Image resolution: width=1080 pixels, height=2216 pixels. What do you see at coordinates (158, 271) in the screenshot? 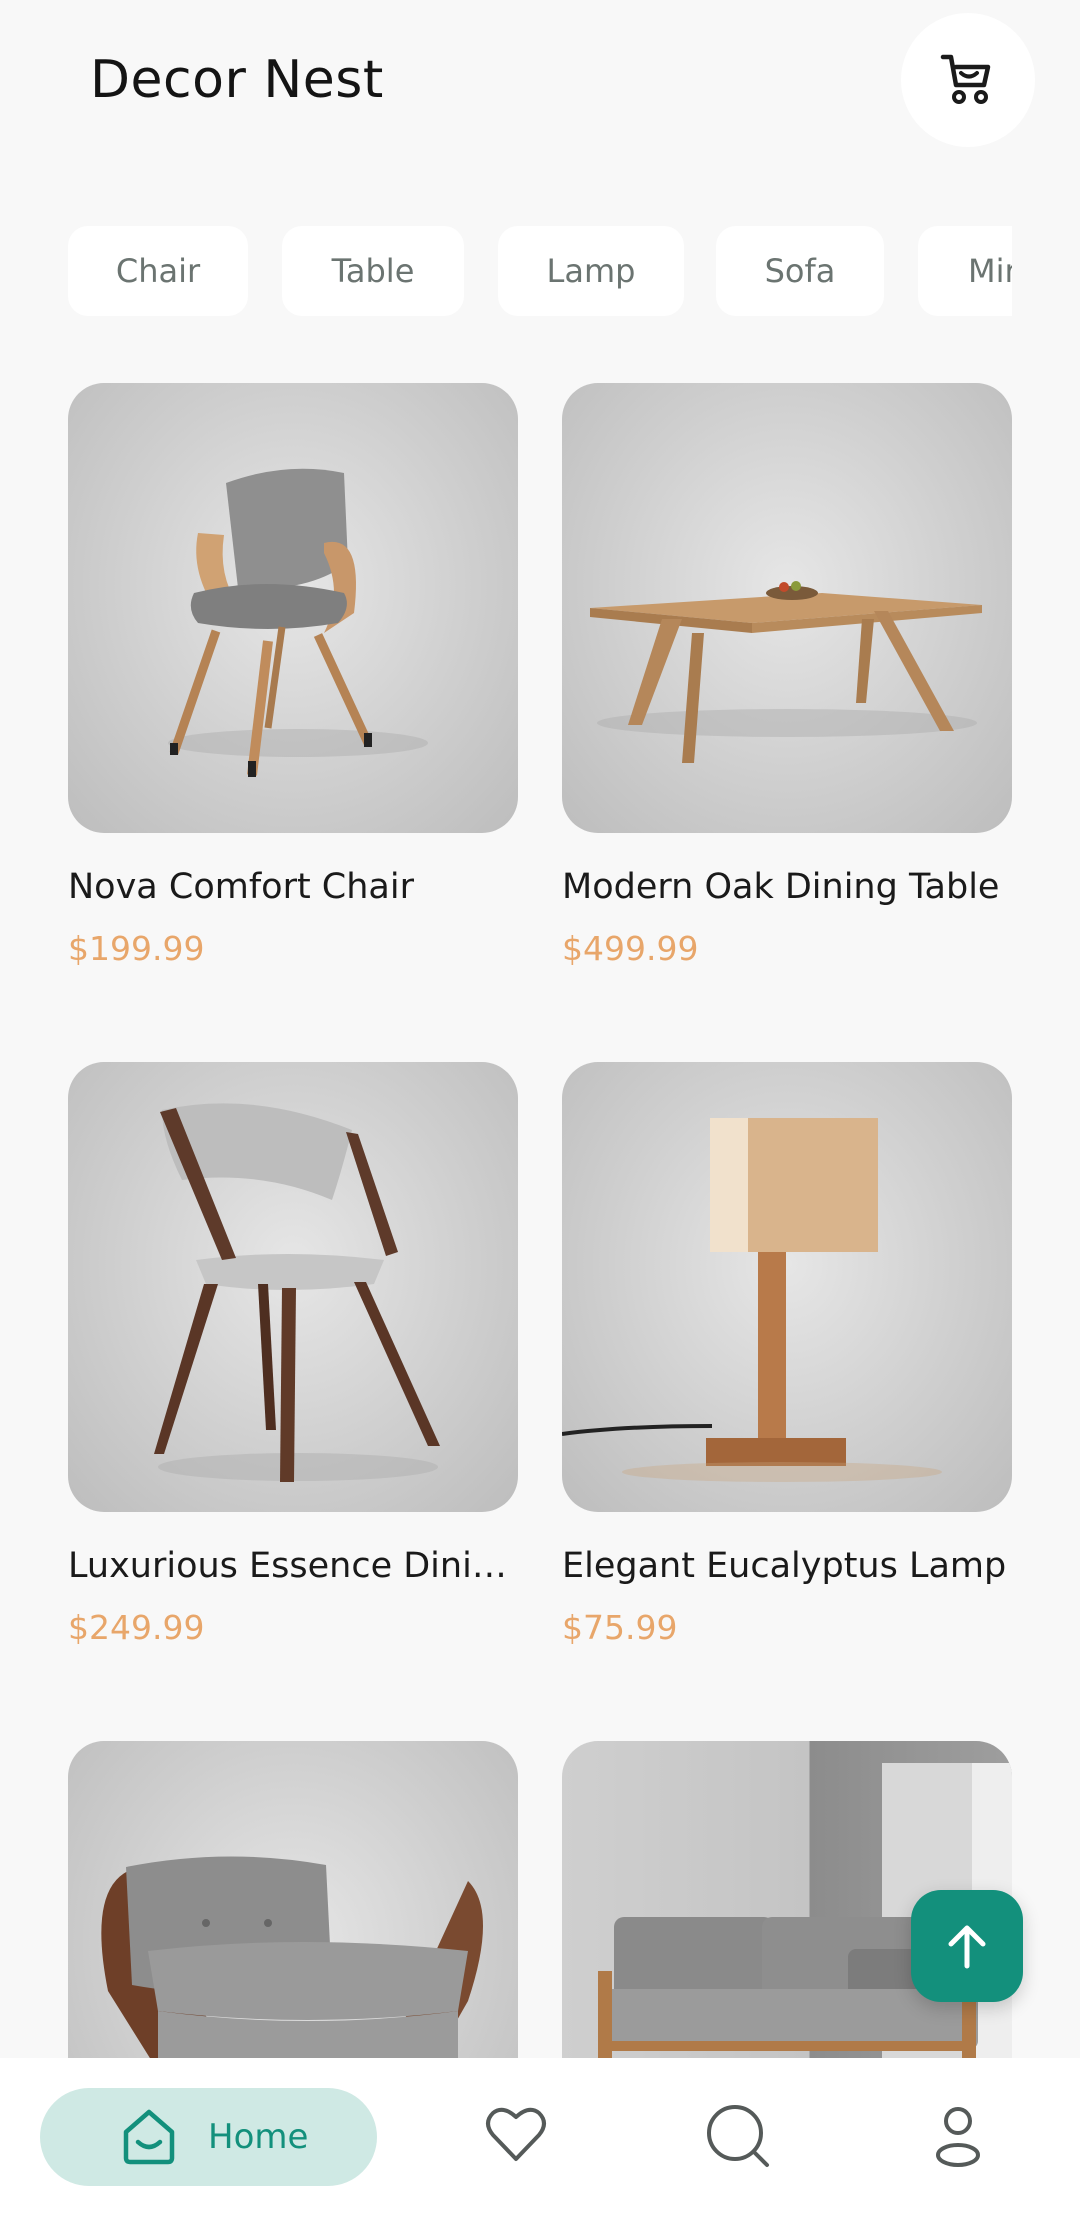
I see `chip-chair: Chair` at bounding box center [158, 271].